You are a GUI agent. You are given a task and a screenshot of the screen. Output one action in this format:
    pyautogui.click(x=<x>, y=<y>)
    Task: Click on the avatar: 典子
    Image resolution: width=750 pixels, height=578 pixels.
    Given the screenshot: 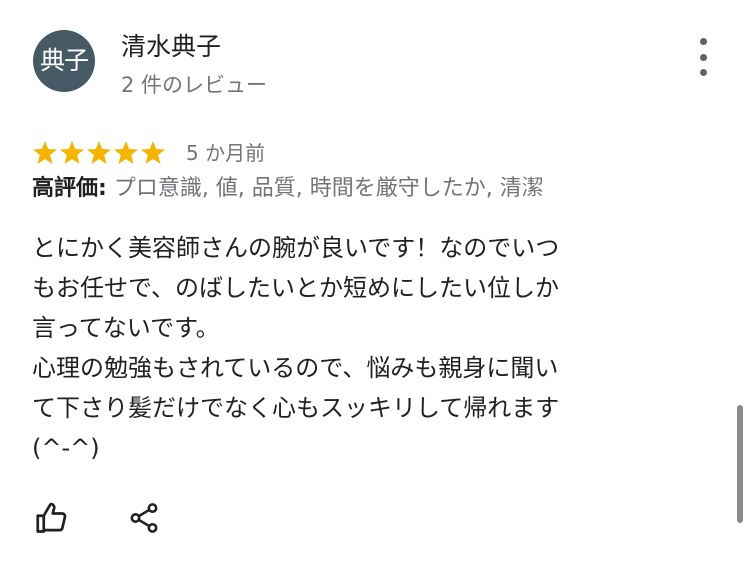 What is the action you would take?
    pyautogui.click(x=64, y=61)
    